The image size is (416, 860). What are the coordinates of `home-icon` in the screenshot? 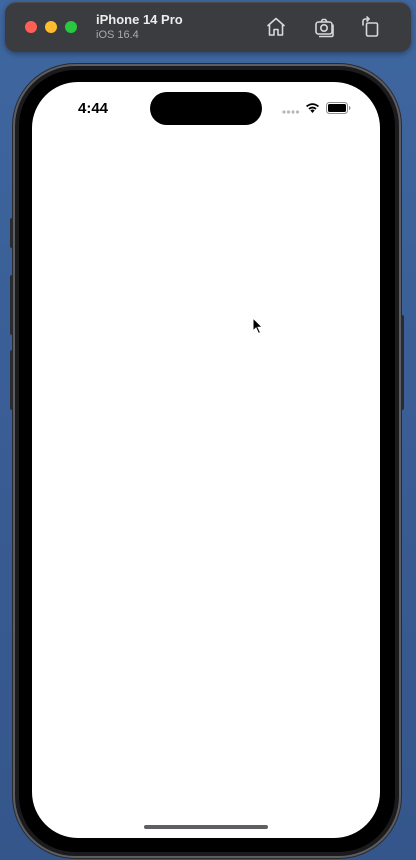 It's located at (276, 27).